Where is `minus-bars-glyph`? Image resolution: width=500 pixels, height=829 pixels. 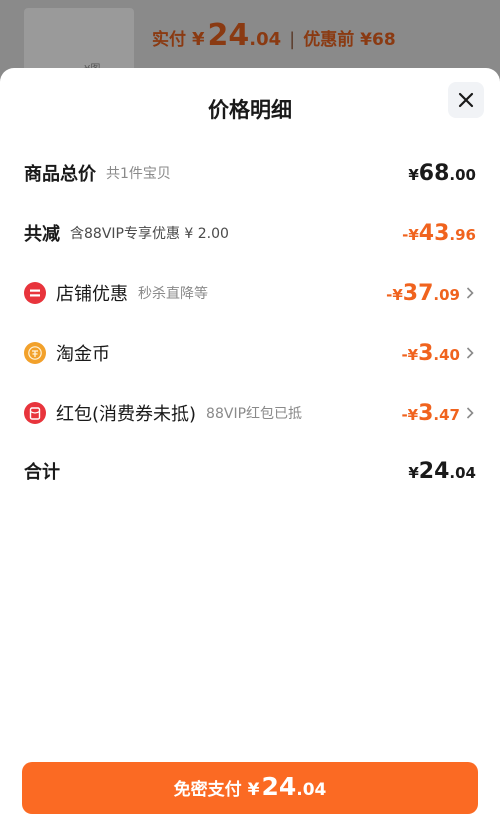
minus-bars-glyph is located at coordinates (35, 293).